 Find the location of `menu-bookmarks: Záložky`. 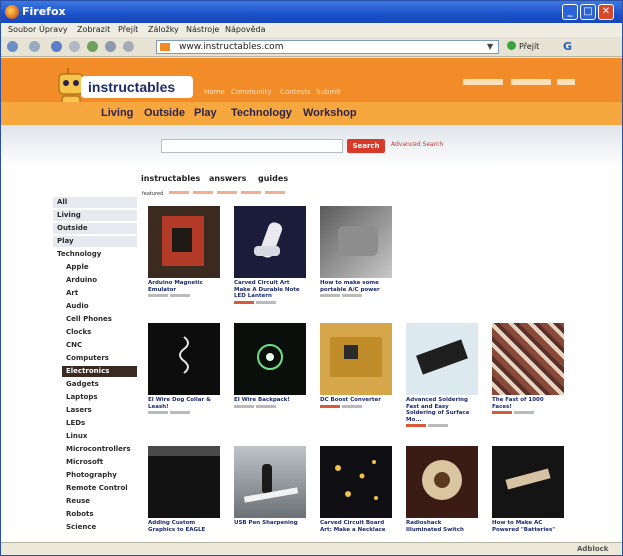

menu-bookmarks: Záložky is located at coordinates (163, 29).